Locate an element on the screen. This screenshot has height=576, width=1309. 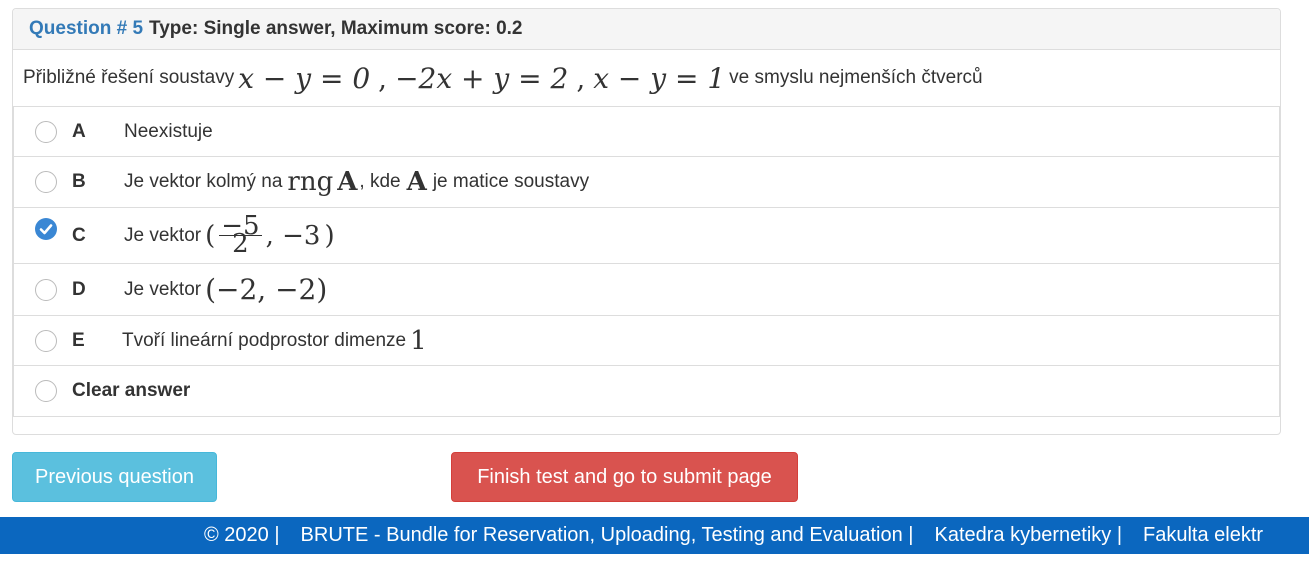
footer-department-link: Katedra kybernetiky | is located at coordinates (1029, 535).